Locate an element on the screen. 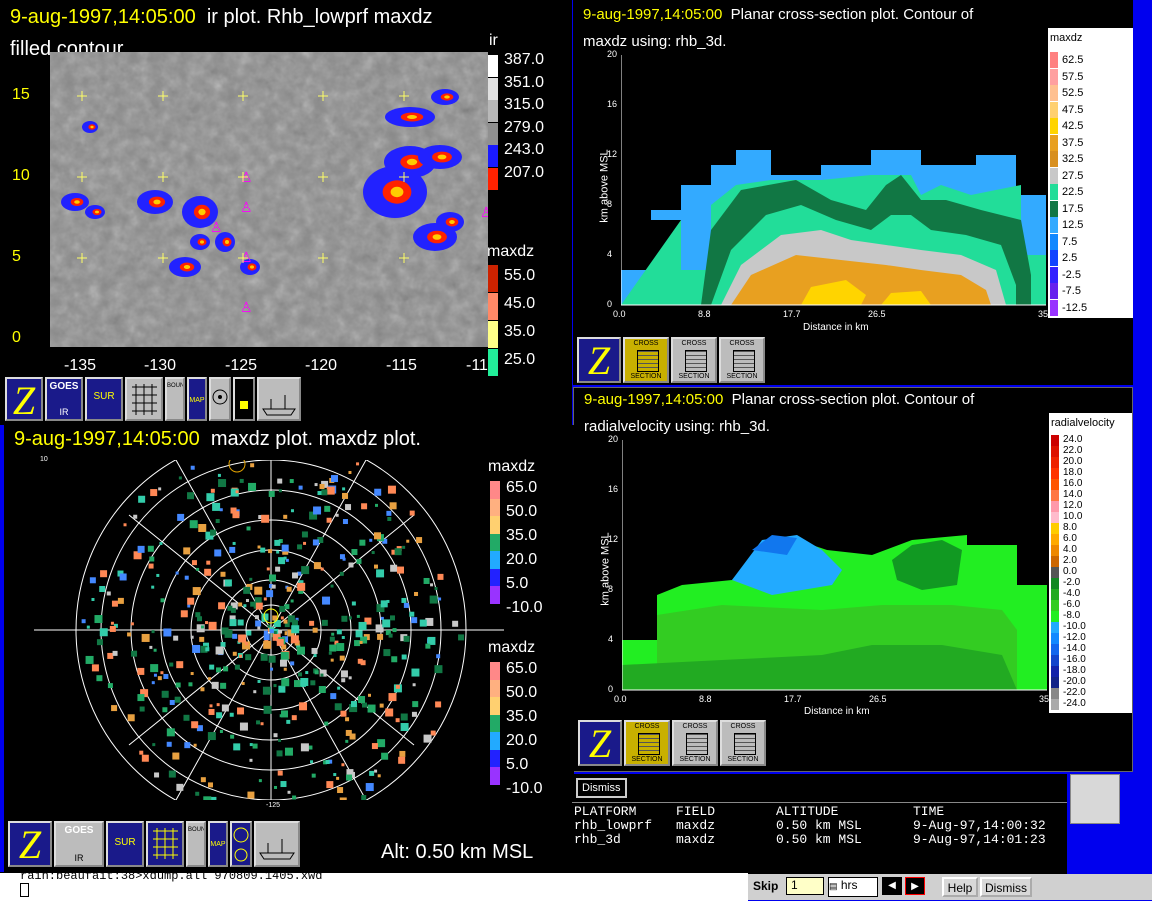 This screenshot has width=1152, height=901. cs1-y-tick: 20 is located at coordinates (612, 54).